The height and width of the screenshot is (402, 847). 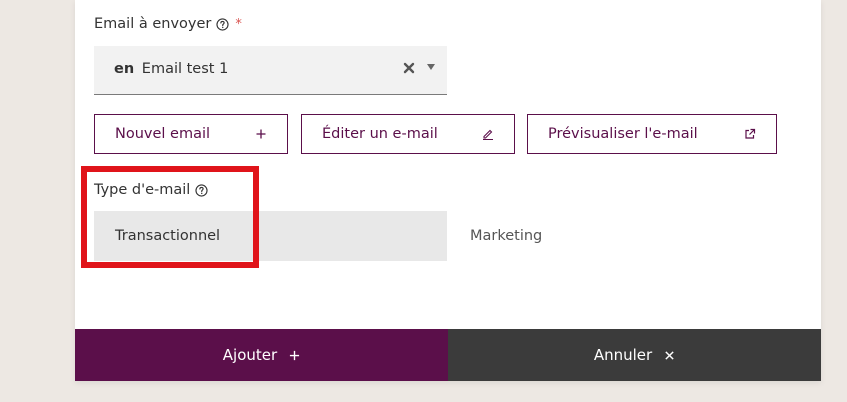 What do you see at coordinates (623, 355) in the screenshot?
I see `cancel-button-label: Annuler` at bounding box center [623, 355].